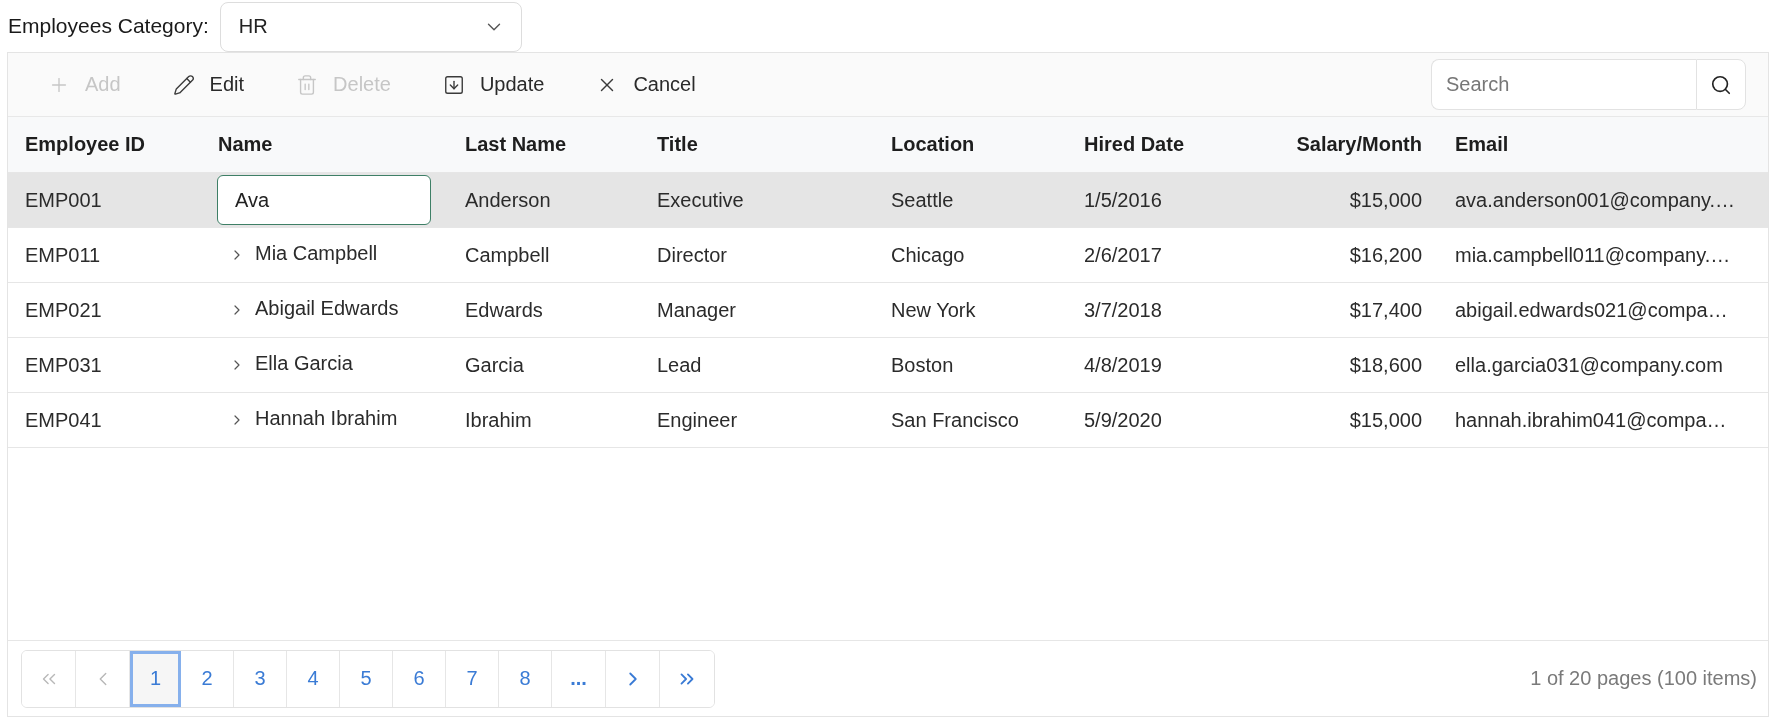 The width and height of the screenshot is (1789, 718). Describe the element at coordinates (316, 253) in the screenshot. I see `employee-name: Mia Campbell` at that location.